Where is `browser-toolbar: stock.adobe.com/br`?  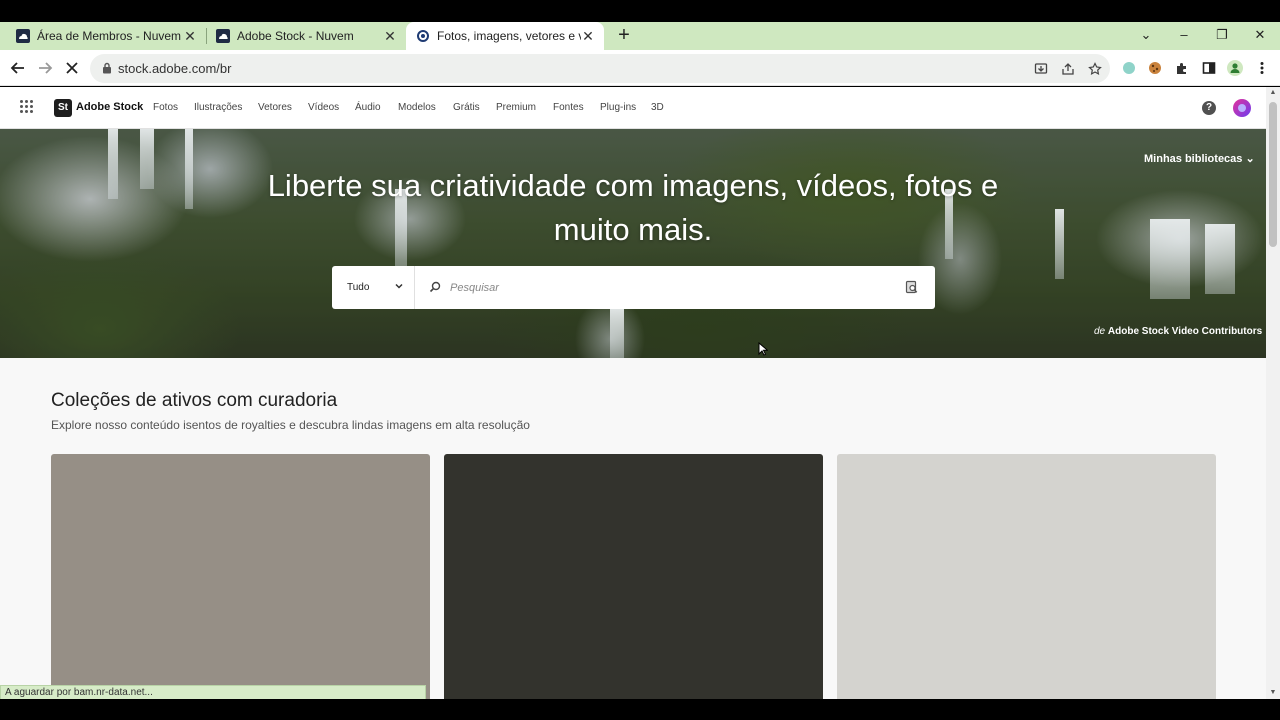
browser-toolbar: stock.adobe.com/br is located at coordinates (640, 68).